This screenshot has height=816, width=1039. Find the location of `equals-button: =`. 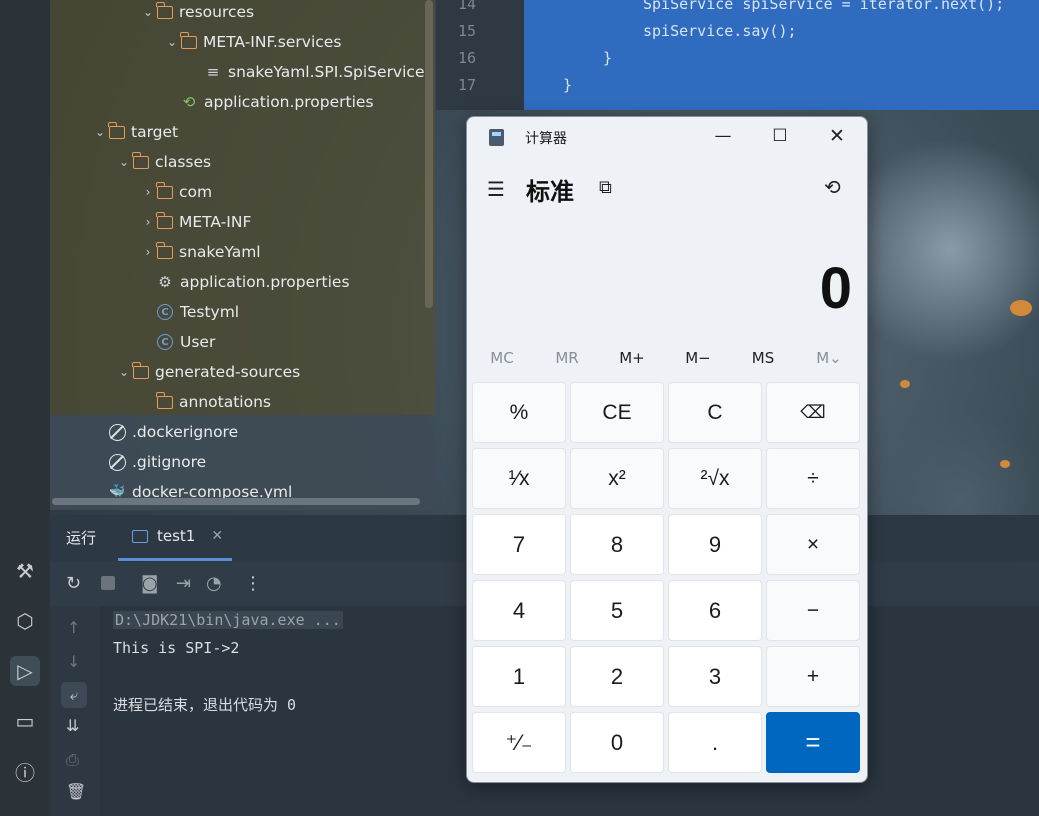

equals-button: = is located at coordinates (813, 742).